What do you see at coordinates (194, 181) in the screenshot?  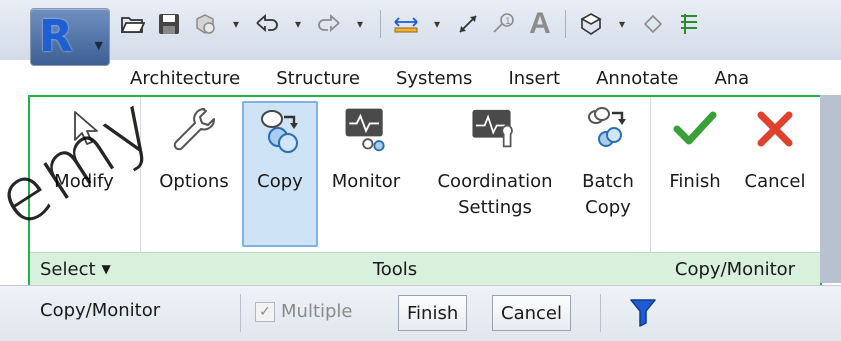 I see `options-label: Options` at bounding box center [194, 181].